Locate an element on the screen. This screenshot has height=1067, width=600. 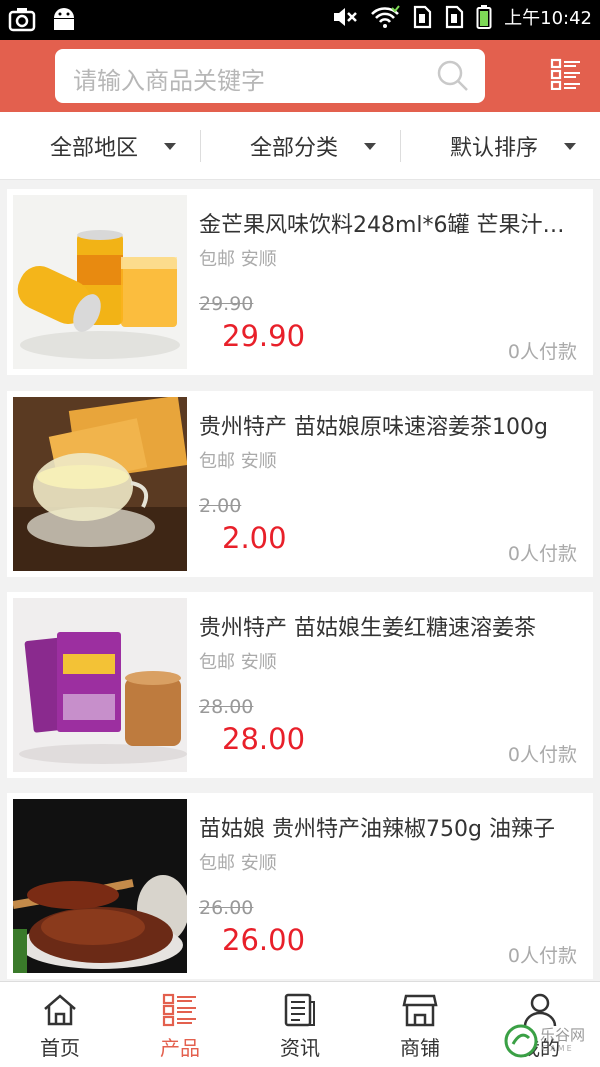
shop-icon is located at coordinates (420, 1010).